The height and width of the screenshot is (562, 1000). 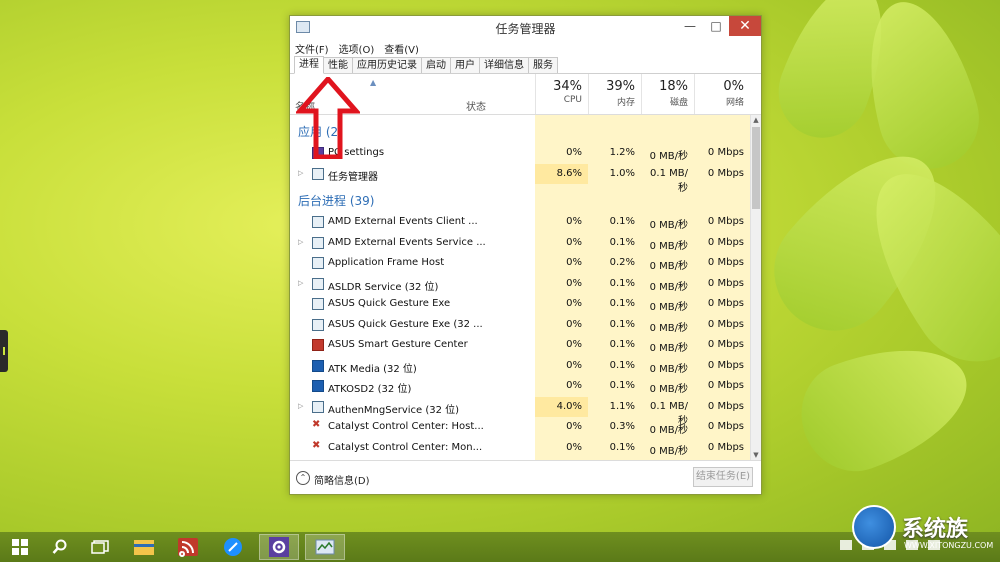 I want to click on browser-icon, so click(x=233, y=547).